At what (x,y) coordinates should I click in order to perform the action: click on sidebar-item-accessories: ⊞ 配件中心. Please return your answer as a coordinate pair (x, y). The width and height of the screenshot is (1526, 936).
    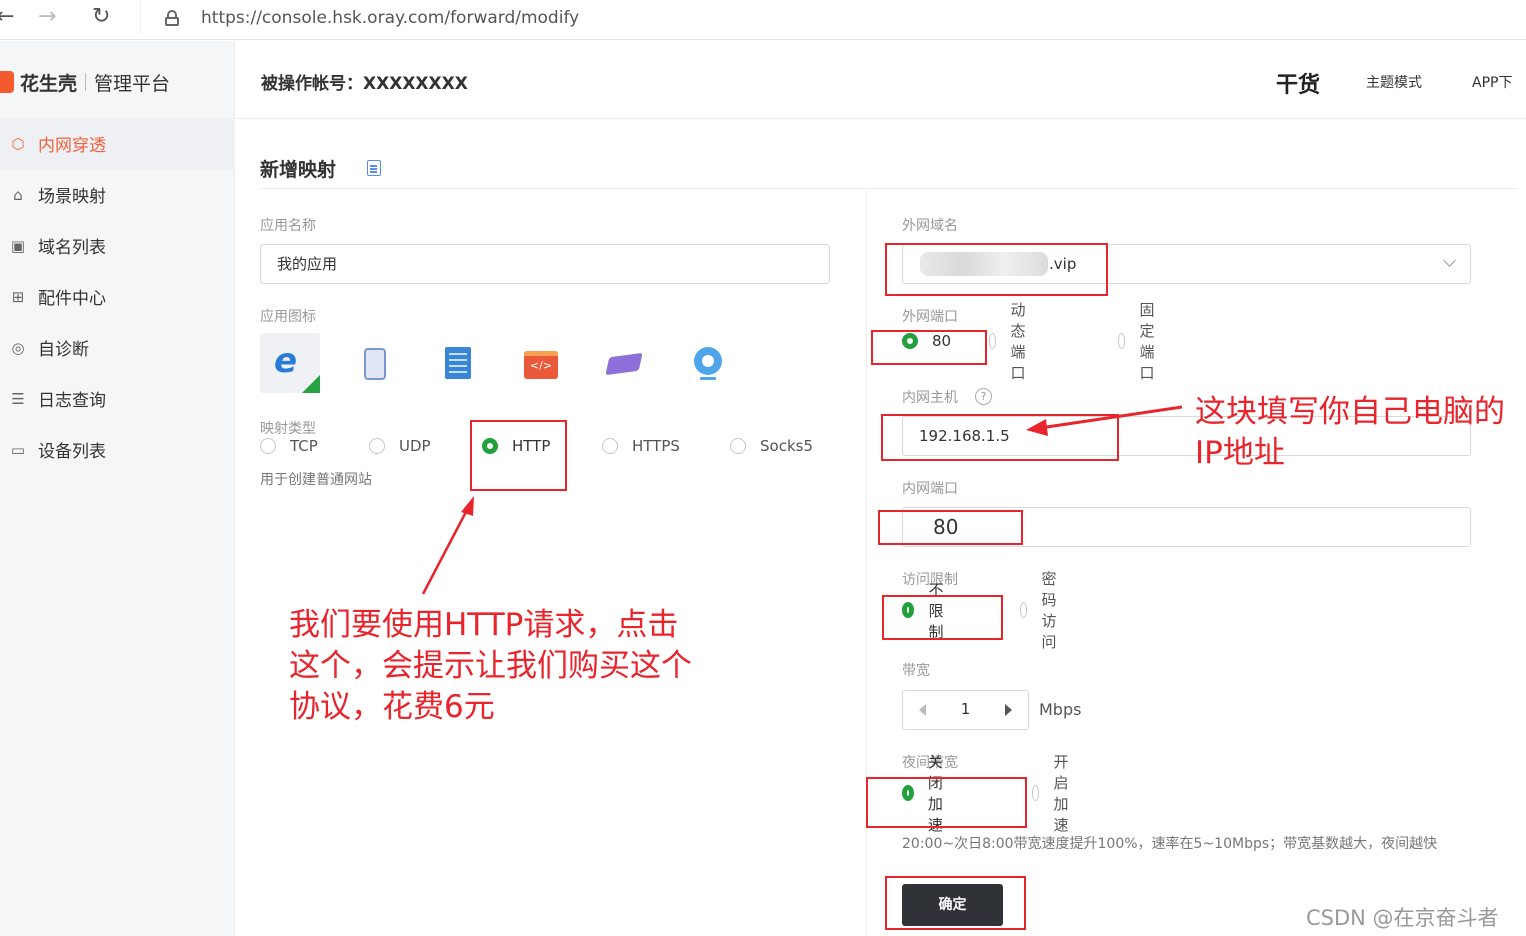
    Looking at the image, I should click on (117, 296).